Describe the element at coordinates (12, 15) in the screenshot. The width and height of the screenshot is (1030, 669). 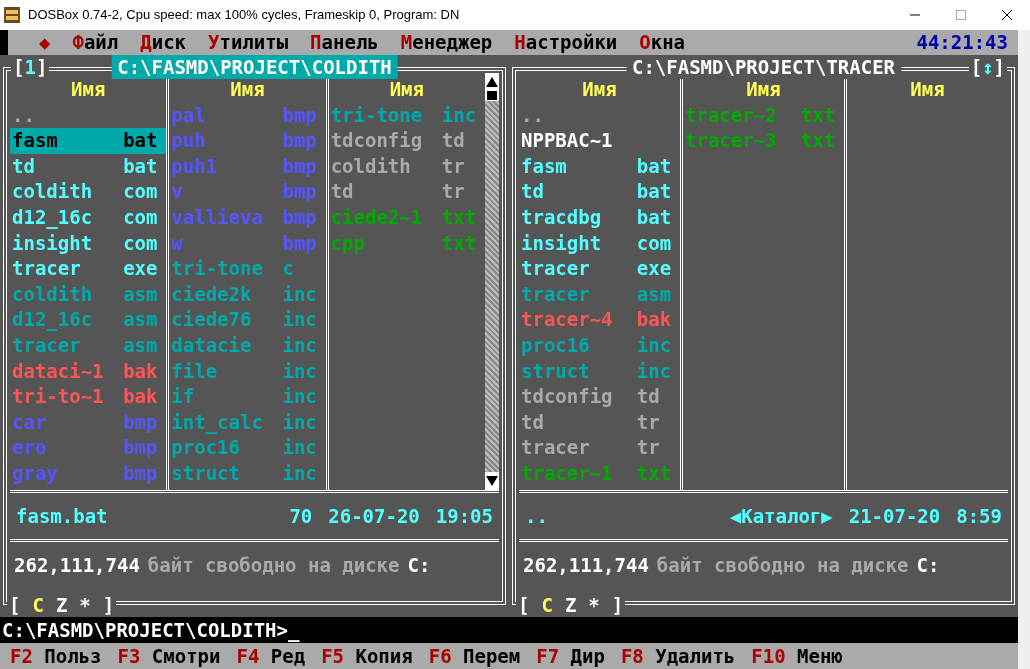
I see `app-icon` at that location.